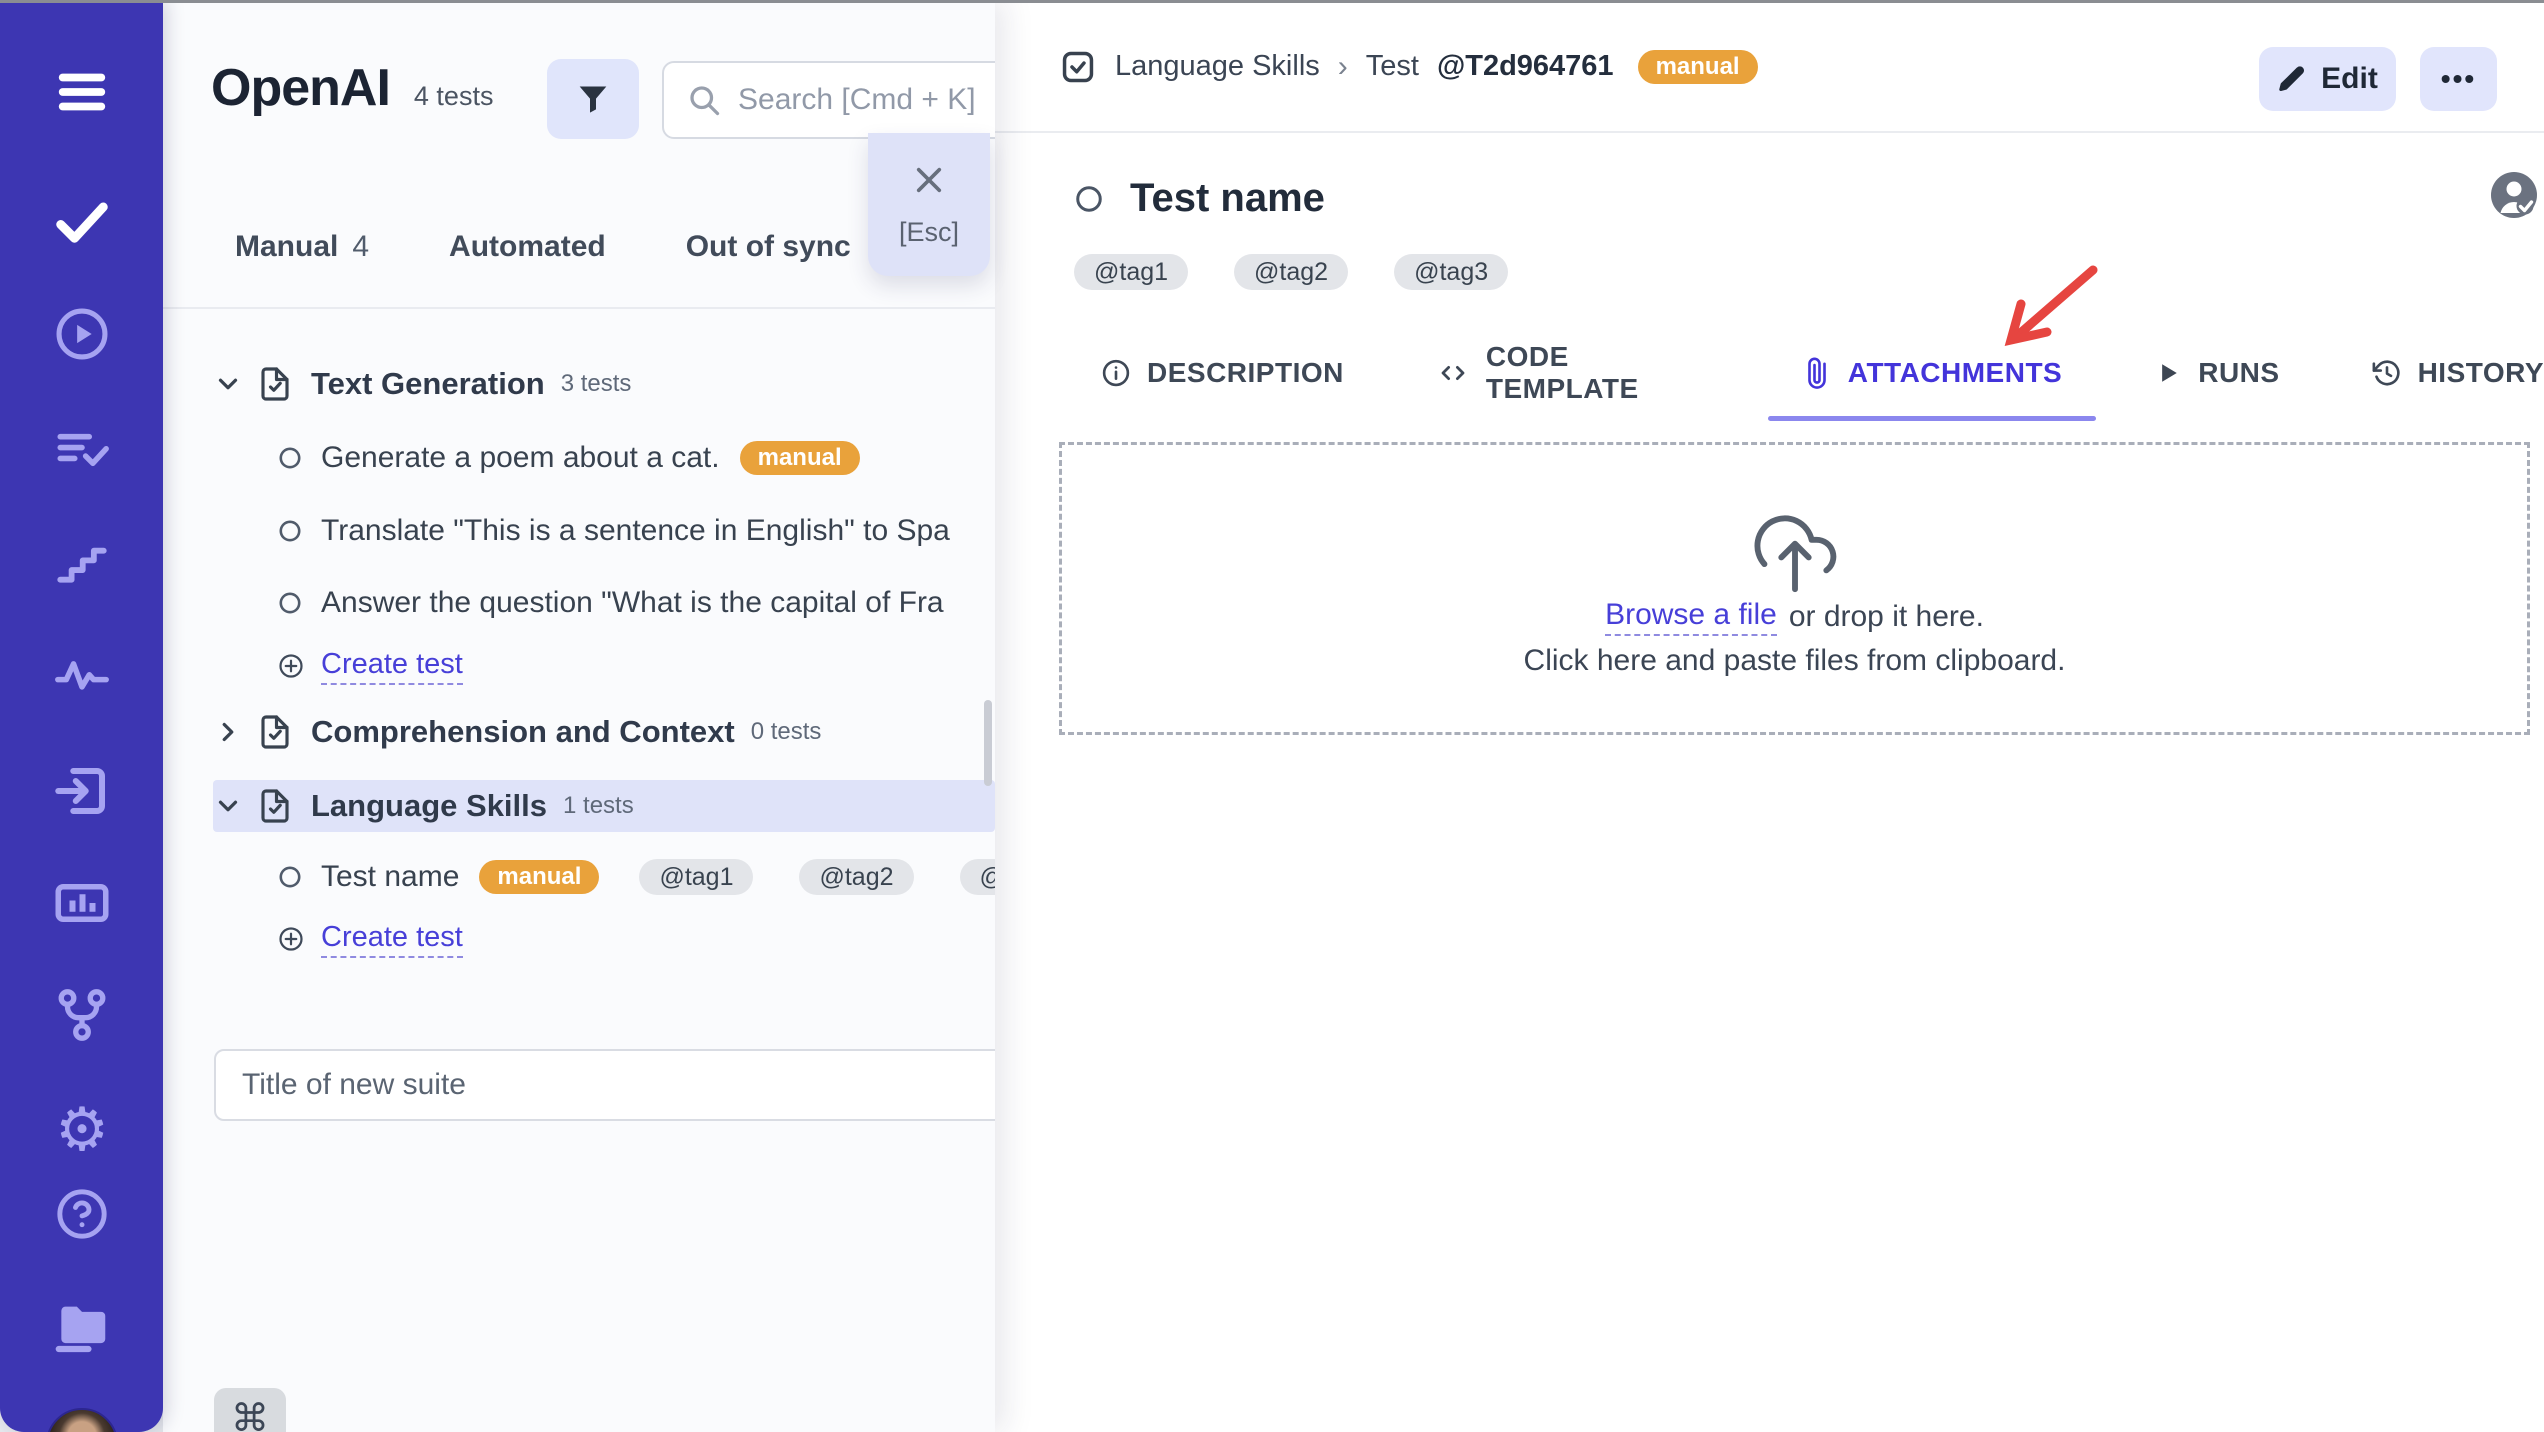 The image size is (2544, 1432). I want to click on tab-description: DESCRIPTION, so click(1222, 373).